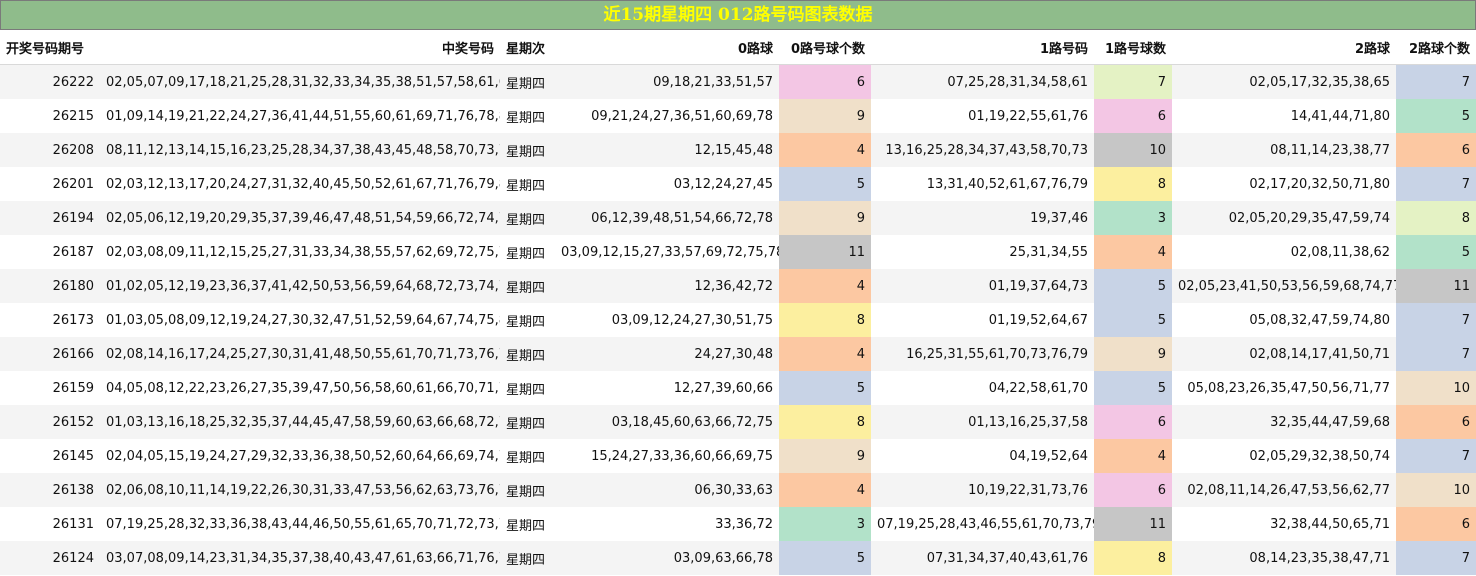 The height and width of the screenshot is (576, 1476). I want to click on cell-route2: 02,08,11,14,26,47,53,56,62,77, so click(1284, 490).